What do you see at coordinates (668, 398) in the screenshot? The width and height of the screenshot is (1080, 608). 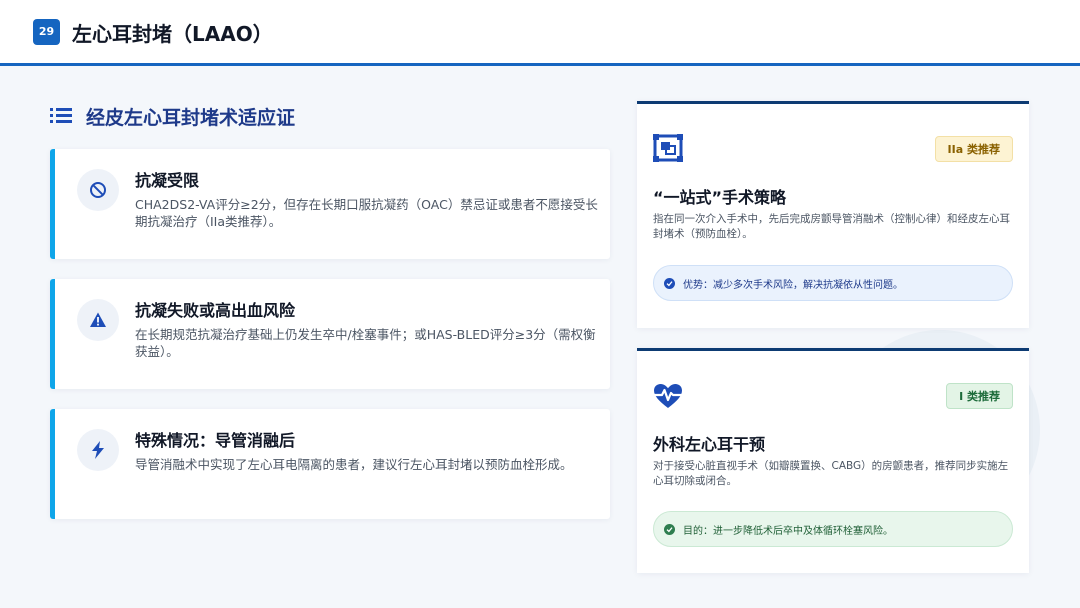 I see `heartbeat-icon` at bounding box center [668, 398].